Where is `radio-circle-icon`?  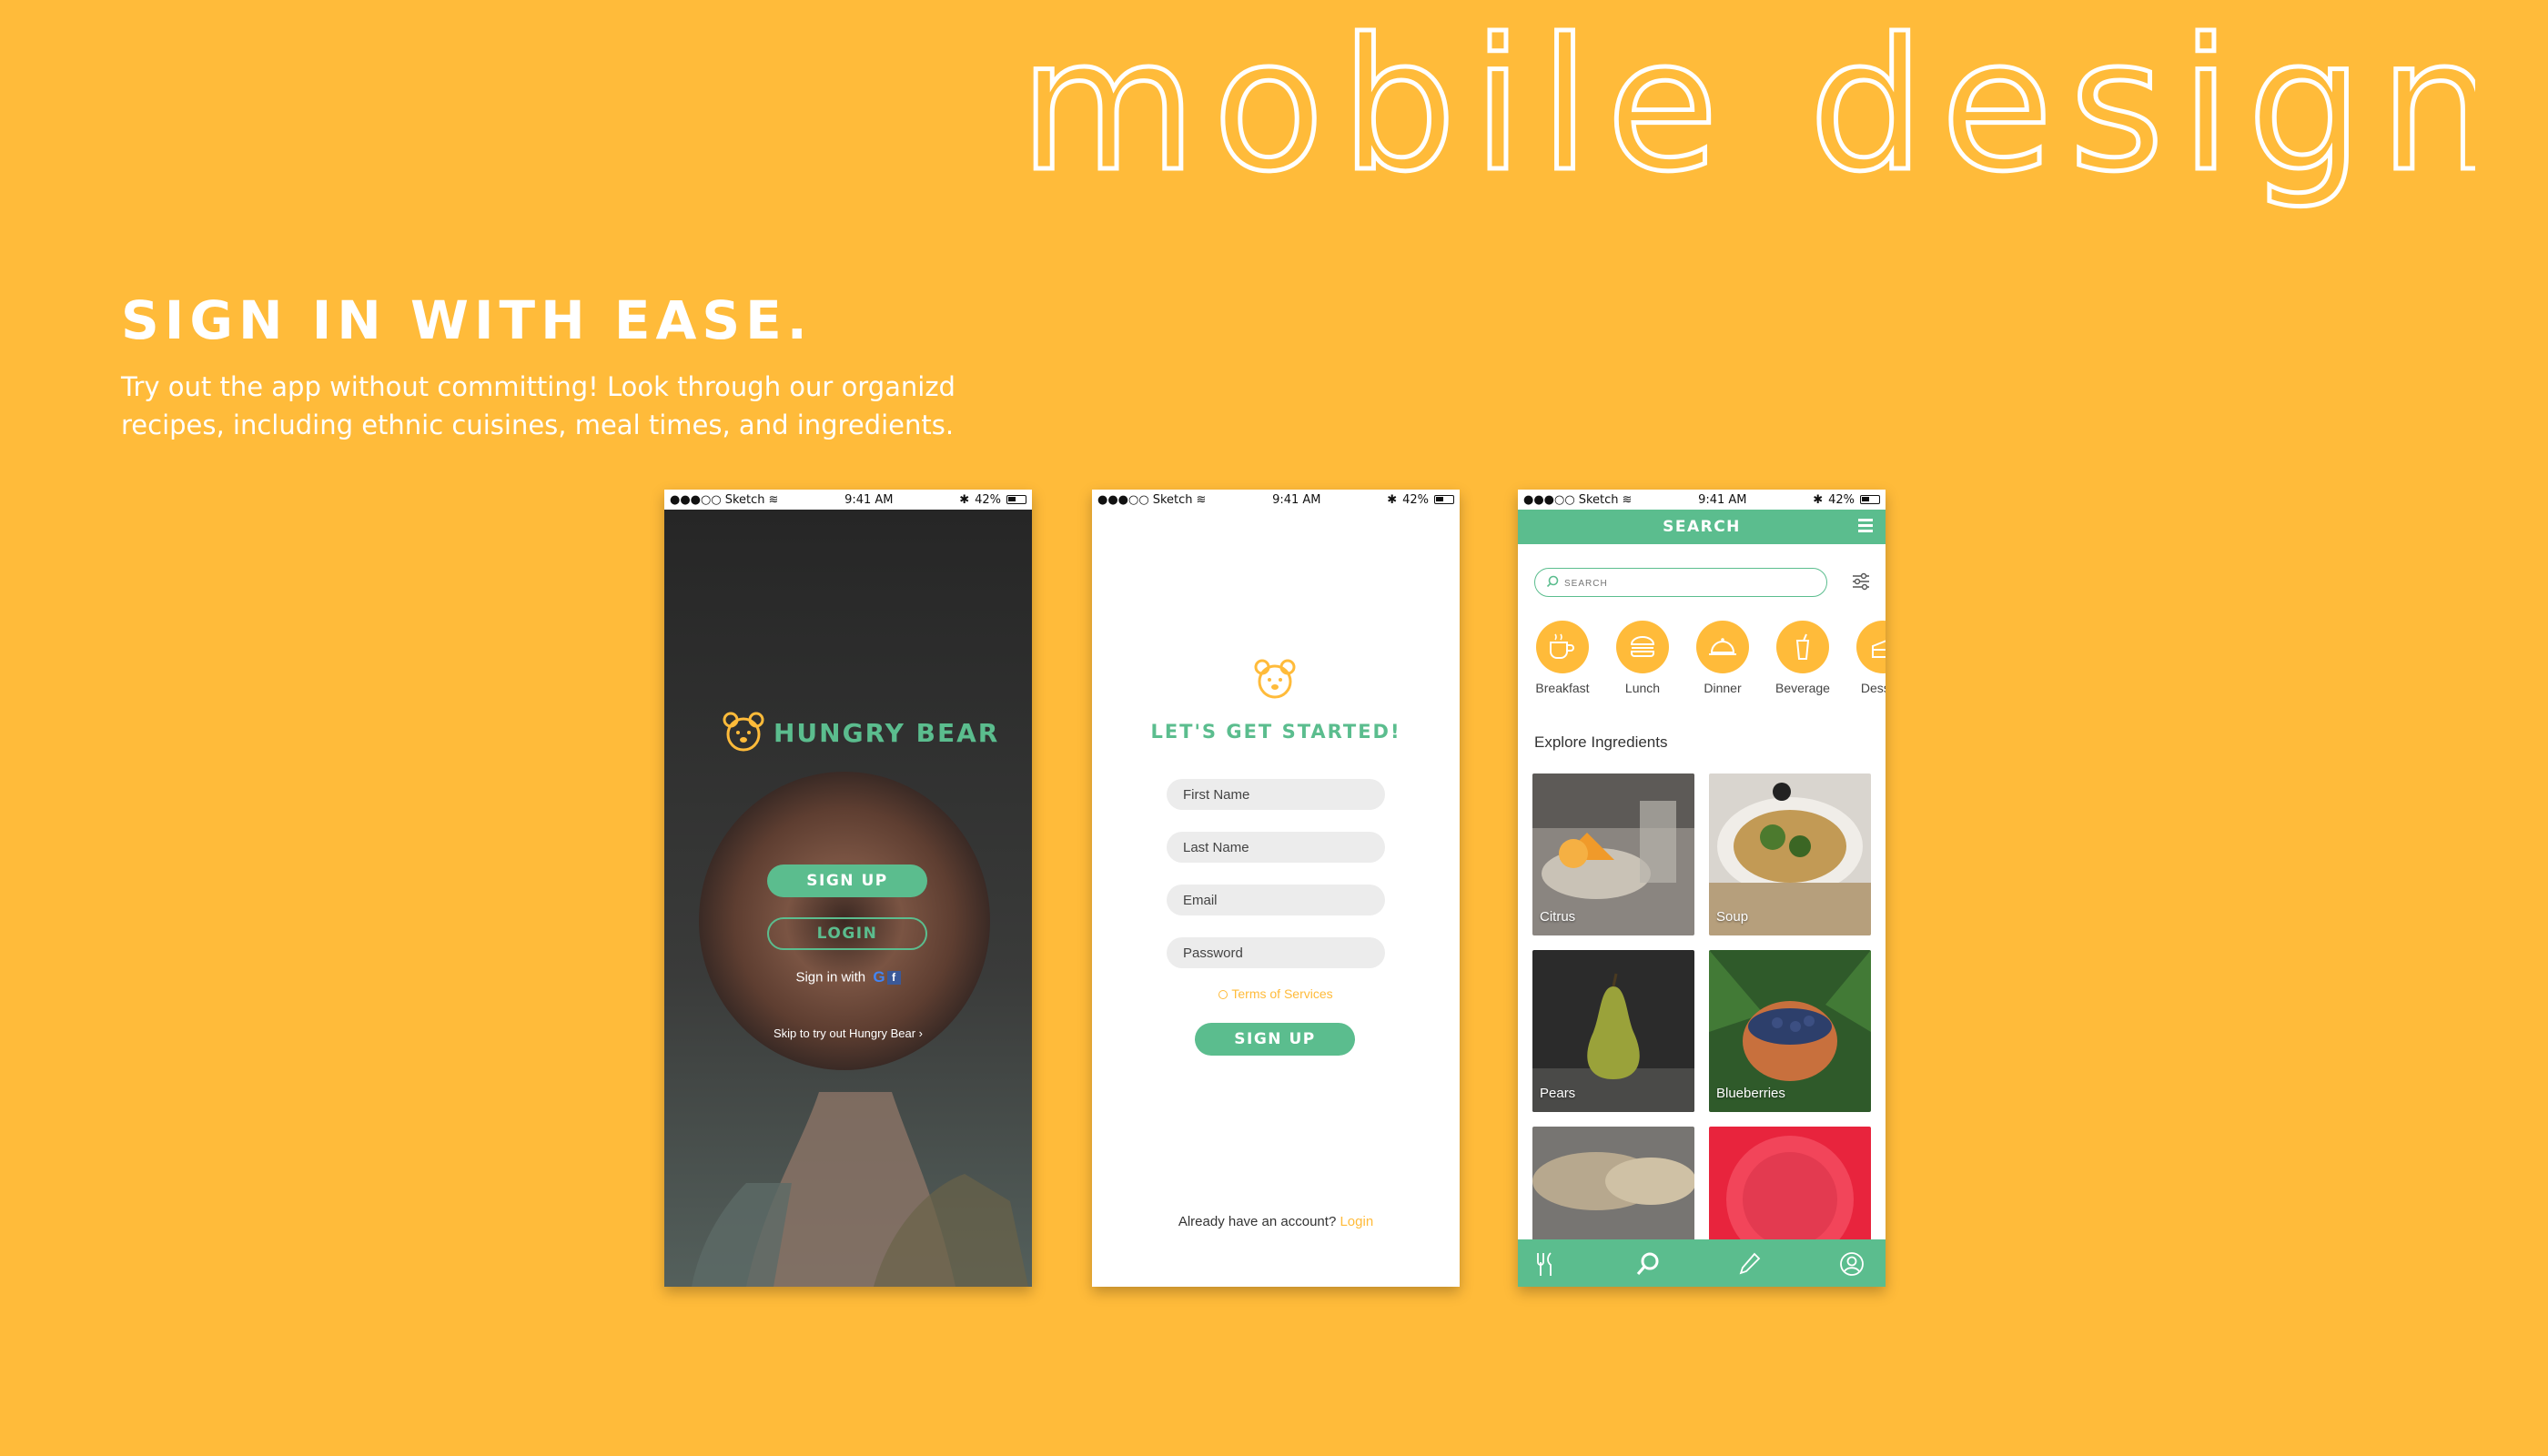 radio-circle-icon is located at coordinates (1223, 995).